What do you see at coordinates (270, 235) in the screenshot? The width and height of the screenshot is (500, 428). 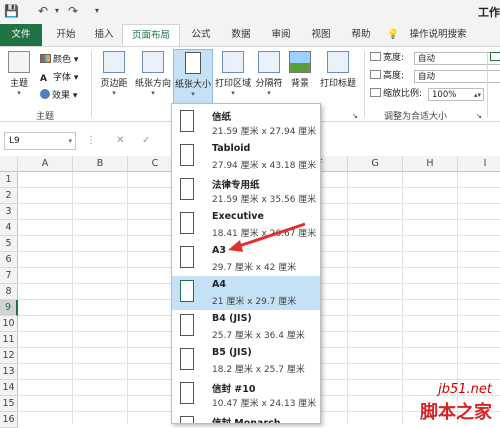 I see `arrow-shaft` at bounding box center [270, 235].